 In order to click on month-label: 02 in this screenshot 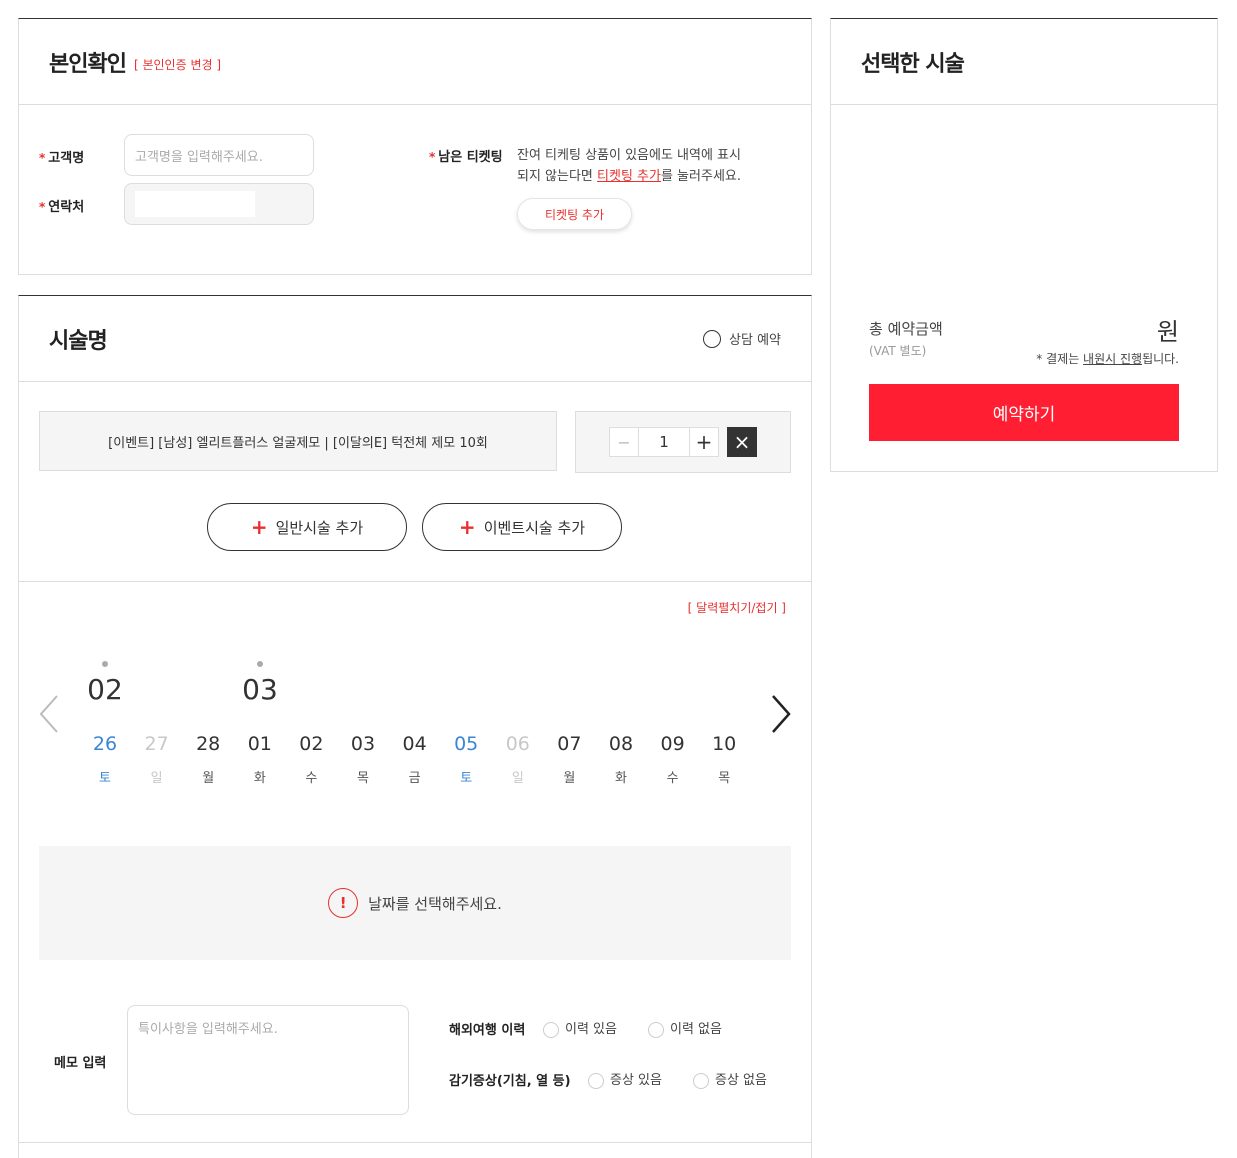, I will do `click(105, 689)`.